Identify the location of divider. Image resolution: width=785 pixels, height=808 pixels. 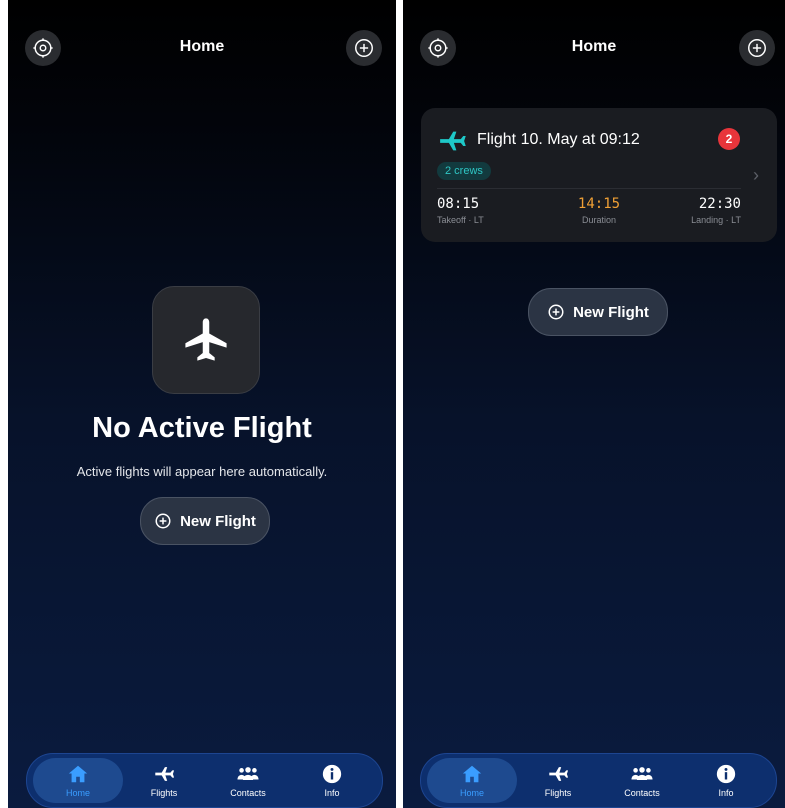
(589, 188).